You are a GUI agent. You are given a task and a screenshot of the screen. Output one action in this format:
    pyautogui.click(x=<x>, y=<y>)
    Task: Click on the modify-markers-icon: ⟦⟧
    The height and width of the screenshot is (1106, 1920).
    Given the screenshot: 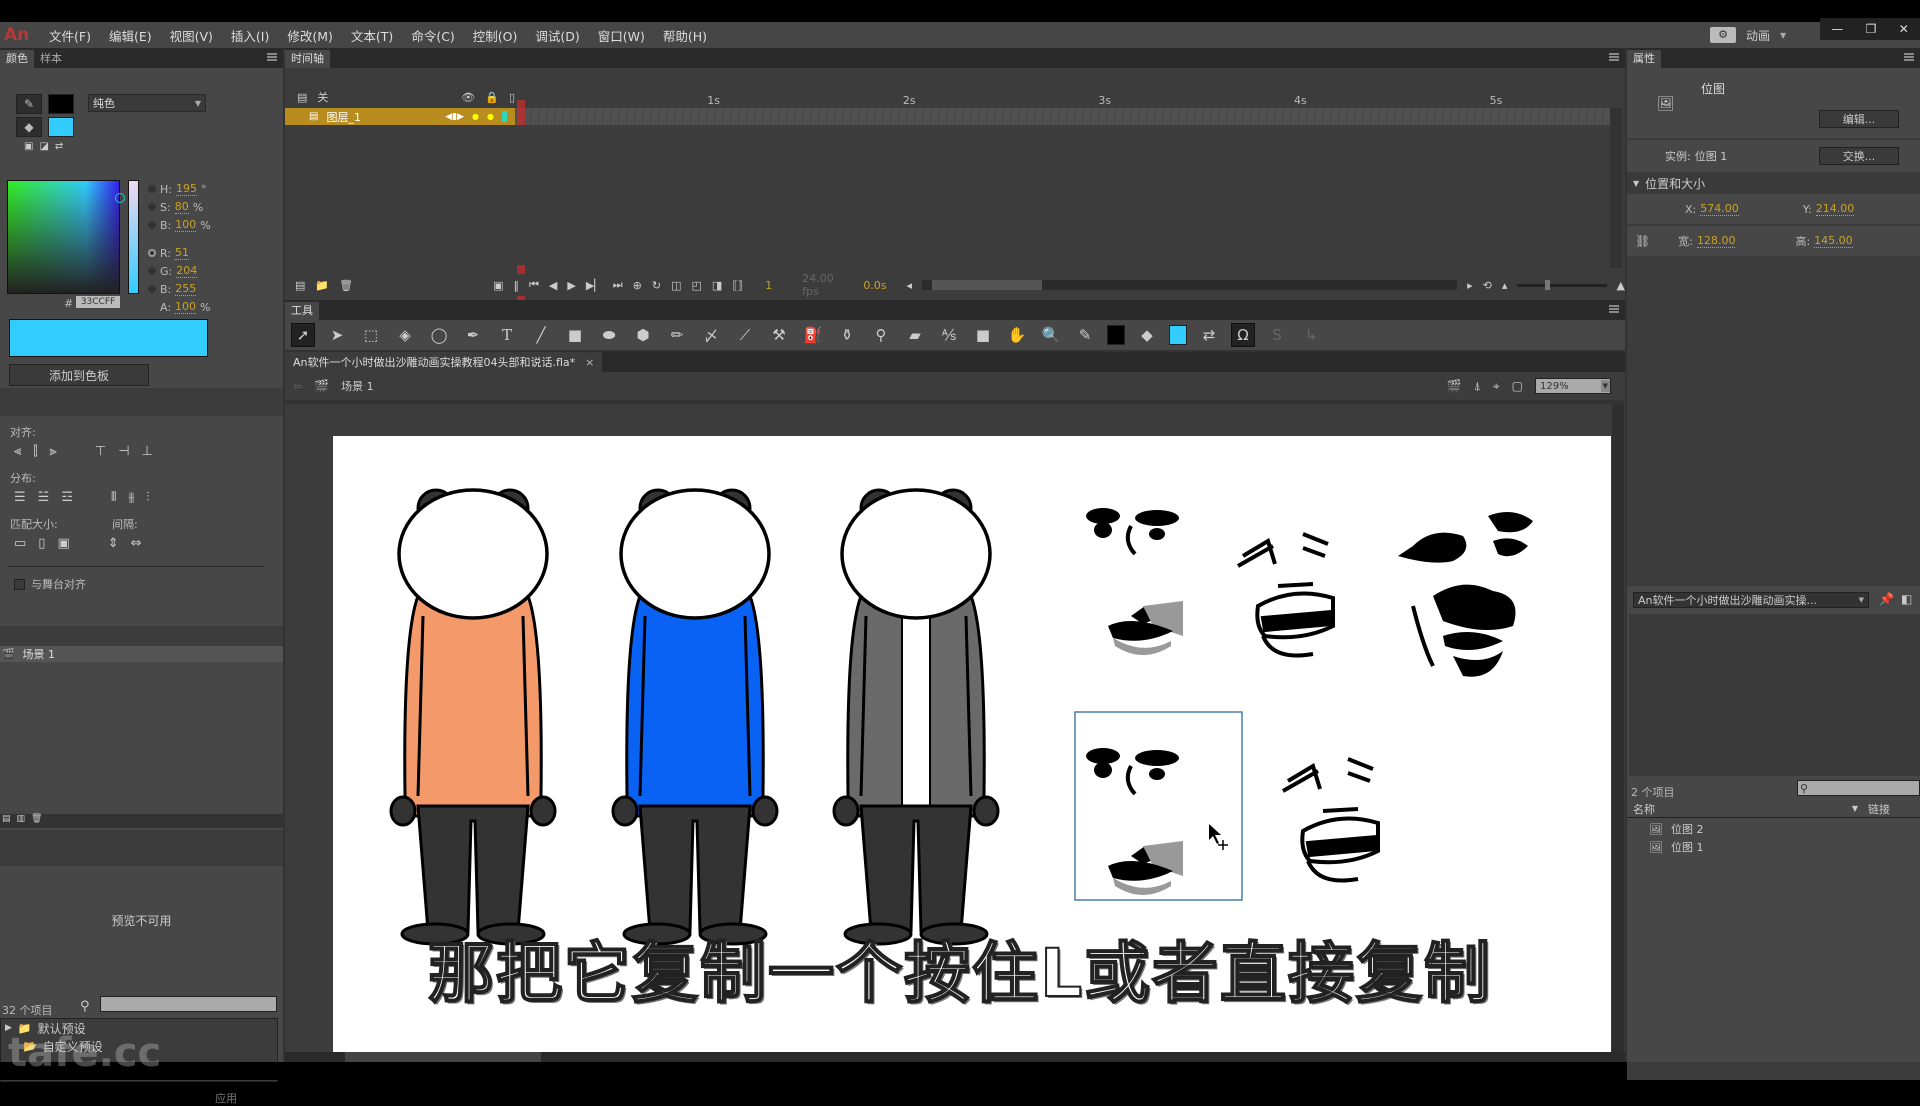 What is the action you would take?
    pyautogui.click(x=737, y=285)
    